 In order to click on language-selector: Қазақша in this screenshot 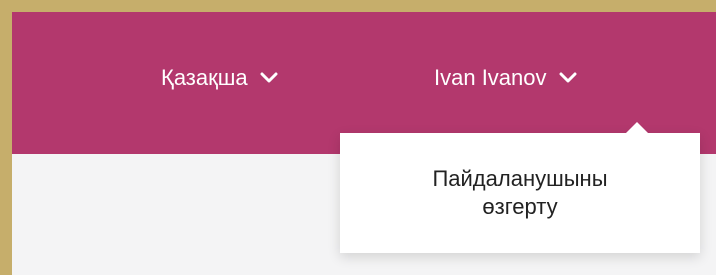, I will do `click(219, 78)`.